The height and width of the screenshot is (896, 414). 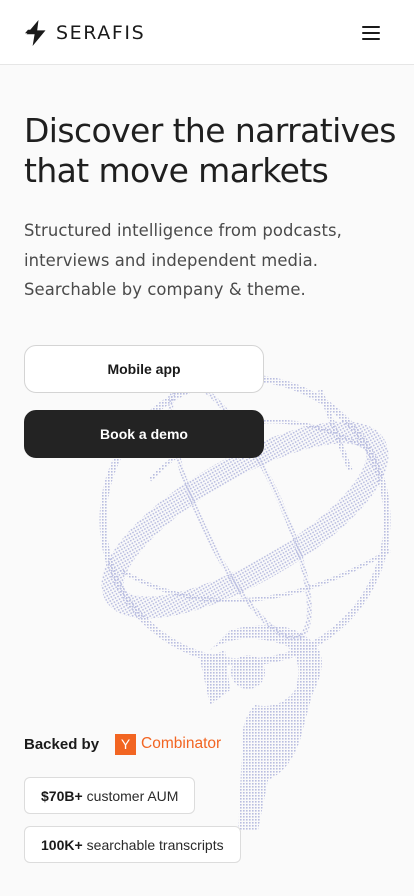 What do you see at coordinates (155, 844) in the screenshot?
I see `stat-label: searchable transcripts` at bounding box center [155, 844].